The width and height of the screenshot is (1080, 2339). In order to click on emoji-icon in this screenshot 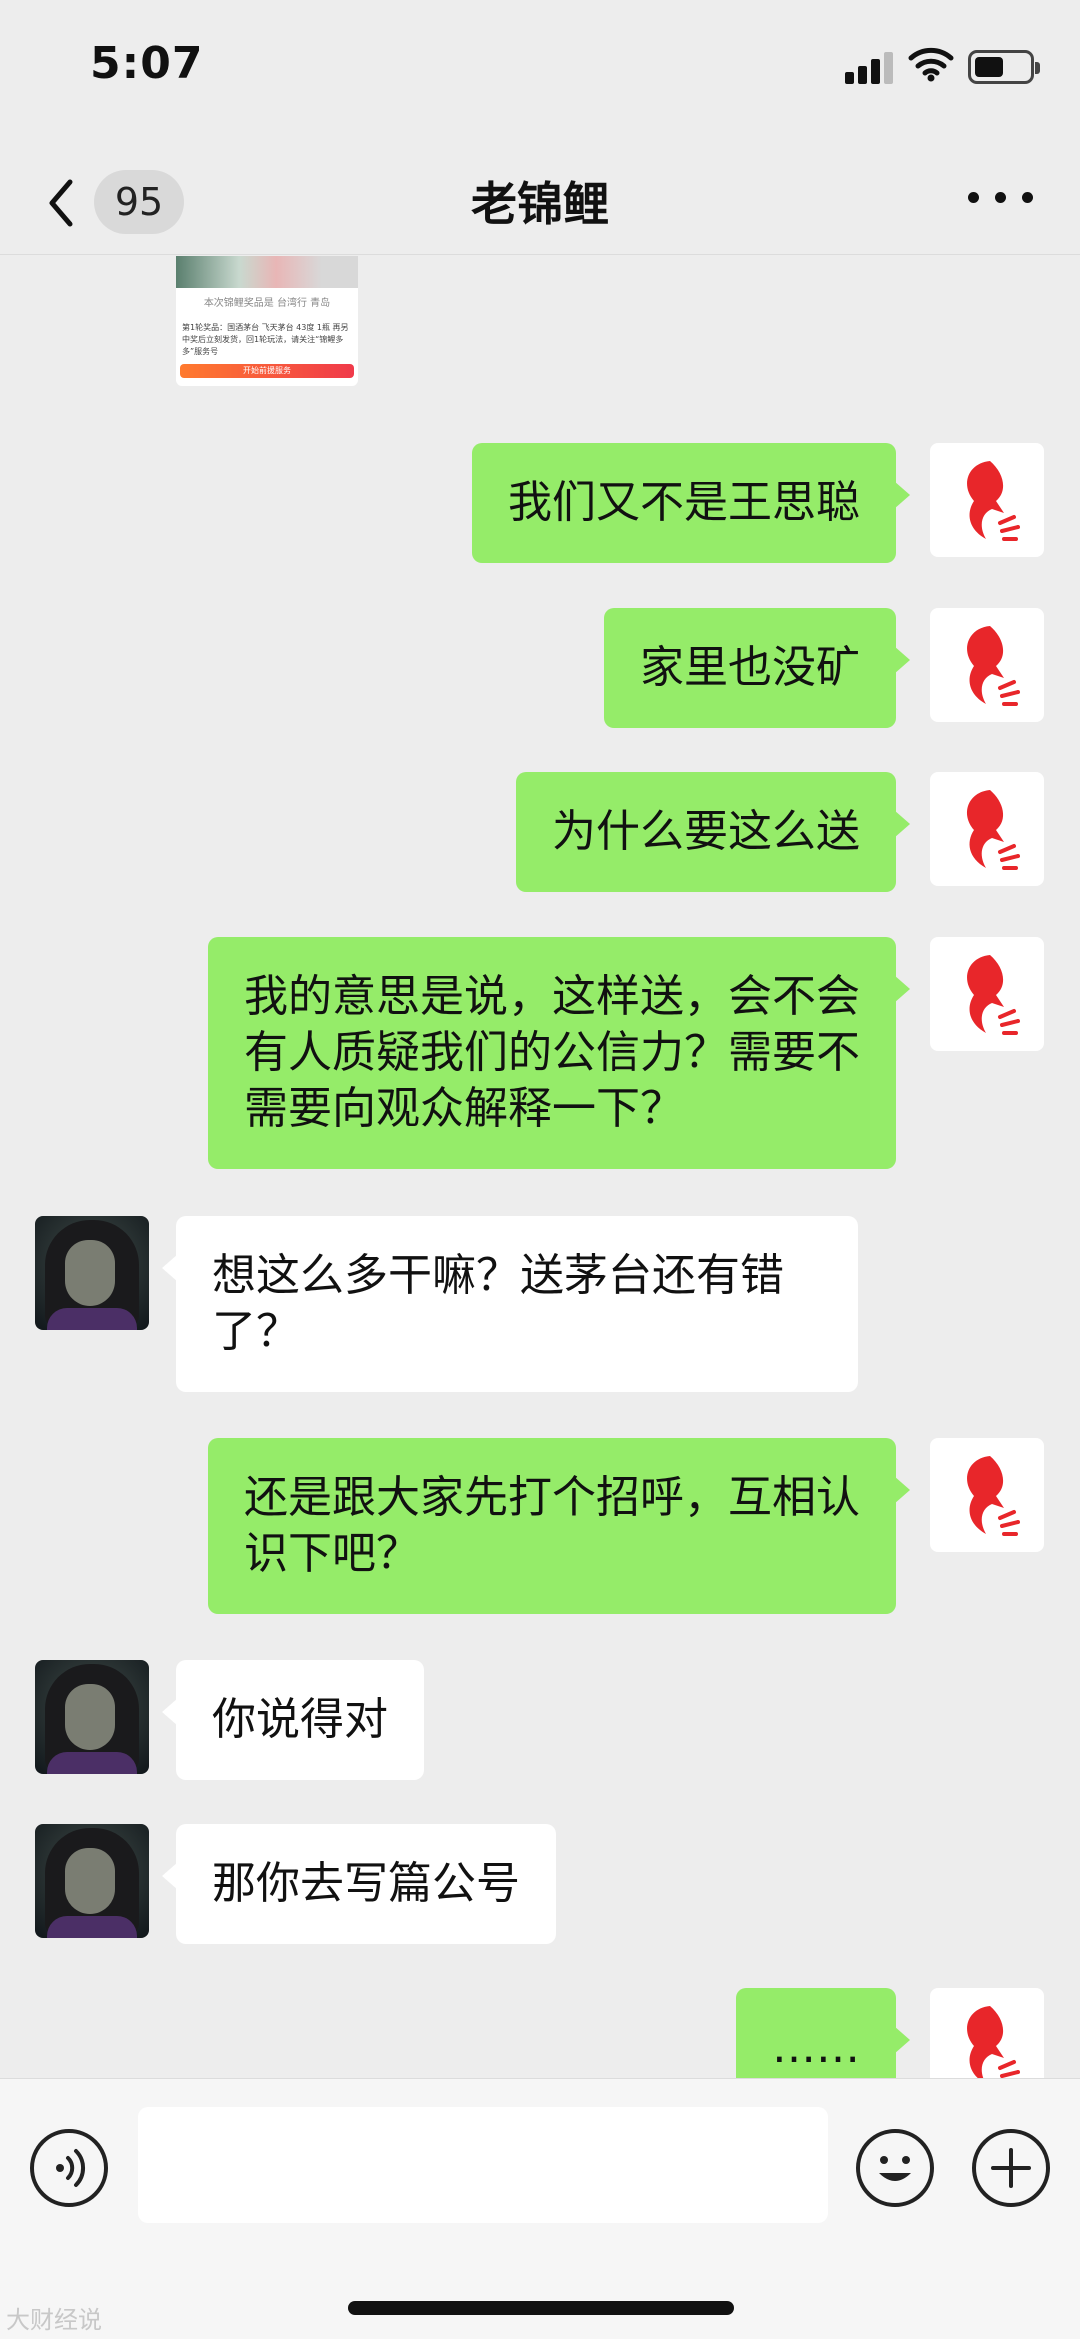, I will do `click(895, 2168)`.